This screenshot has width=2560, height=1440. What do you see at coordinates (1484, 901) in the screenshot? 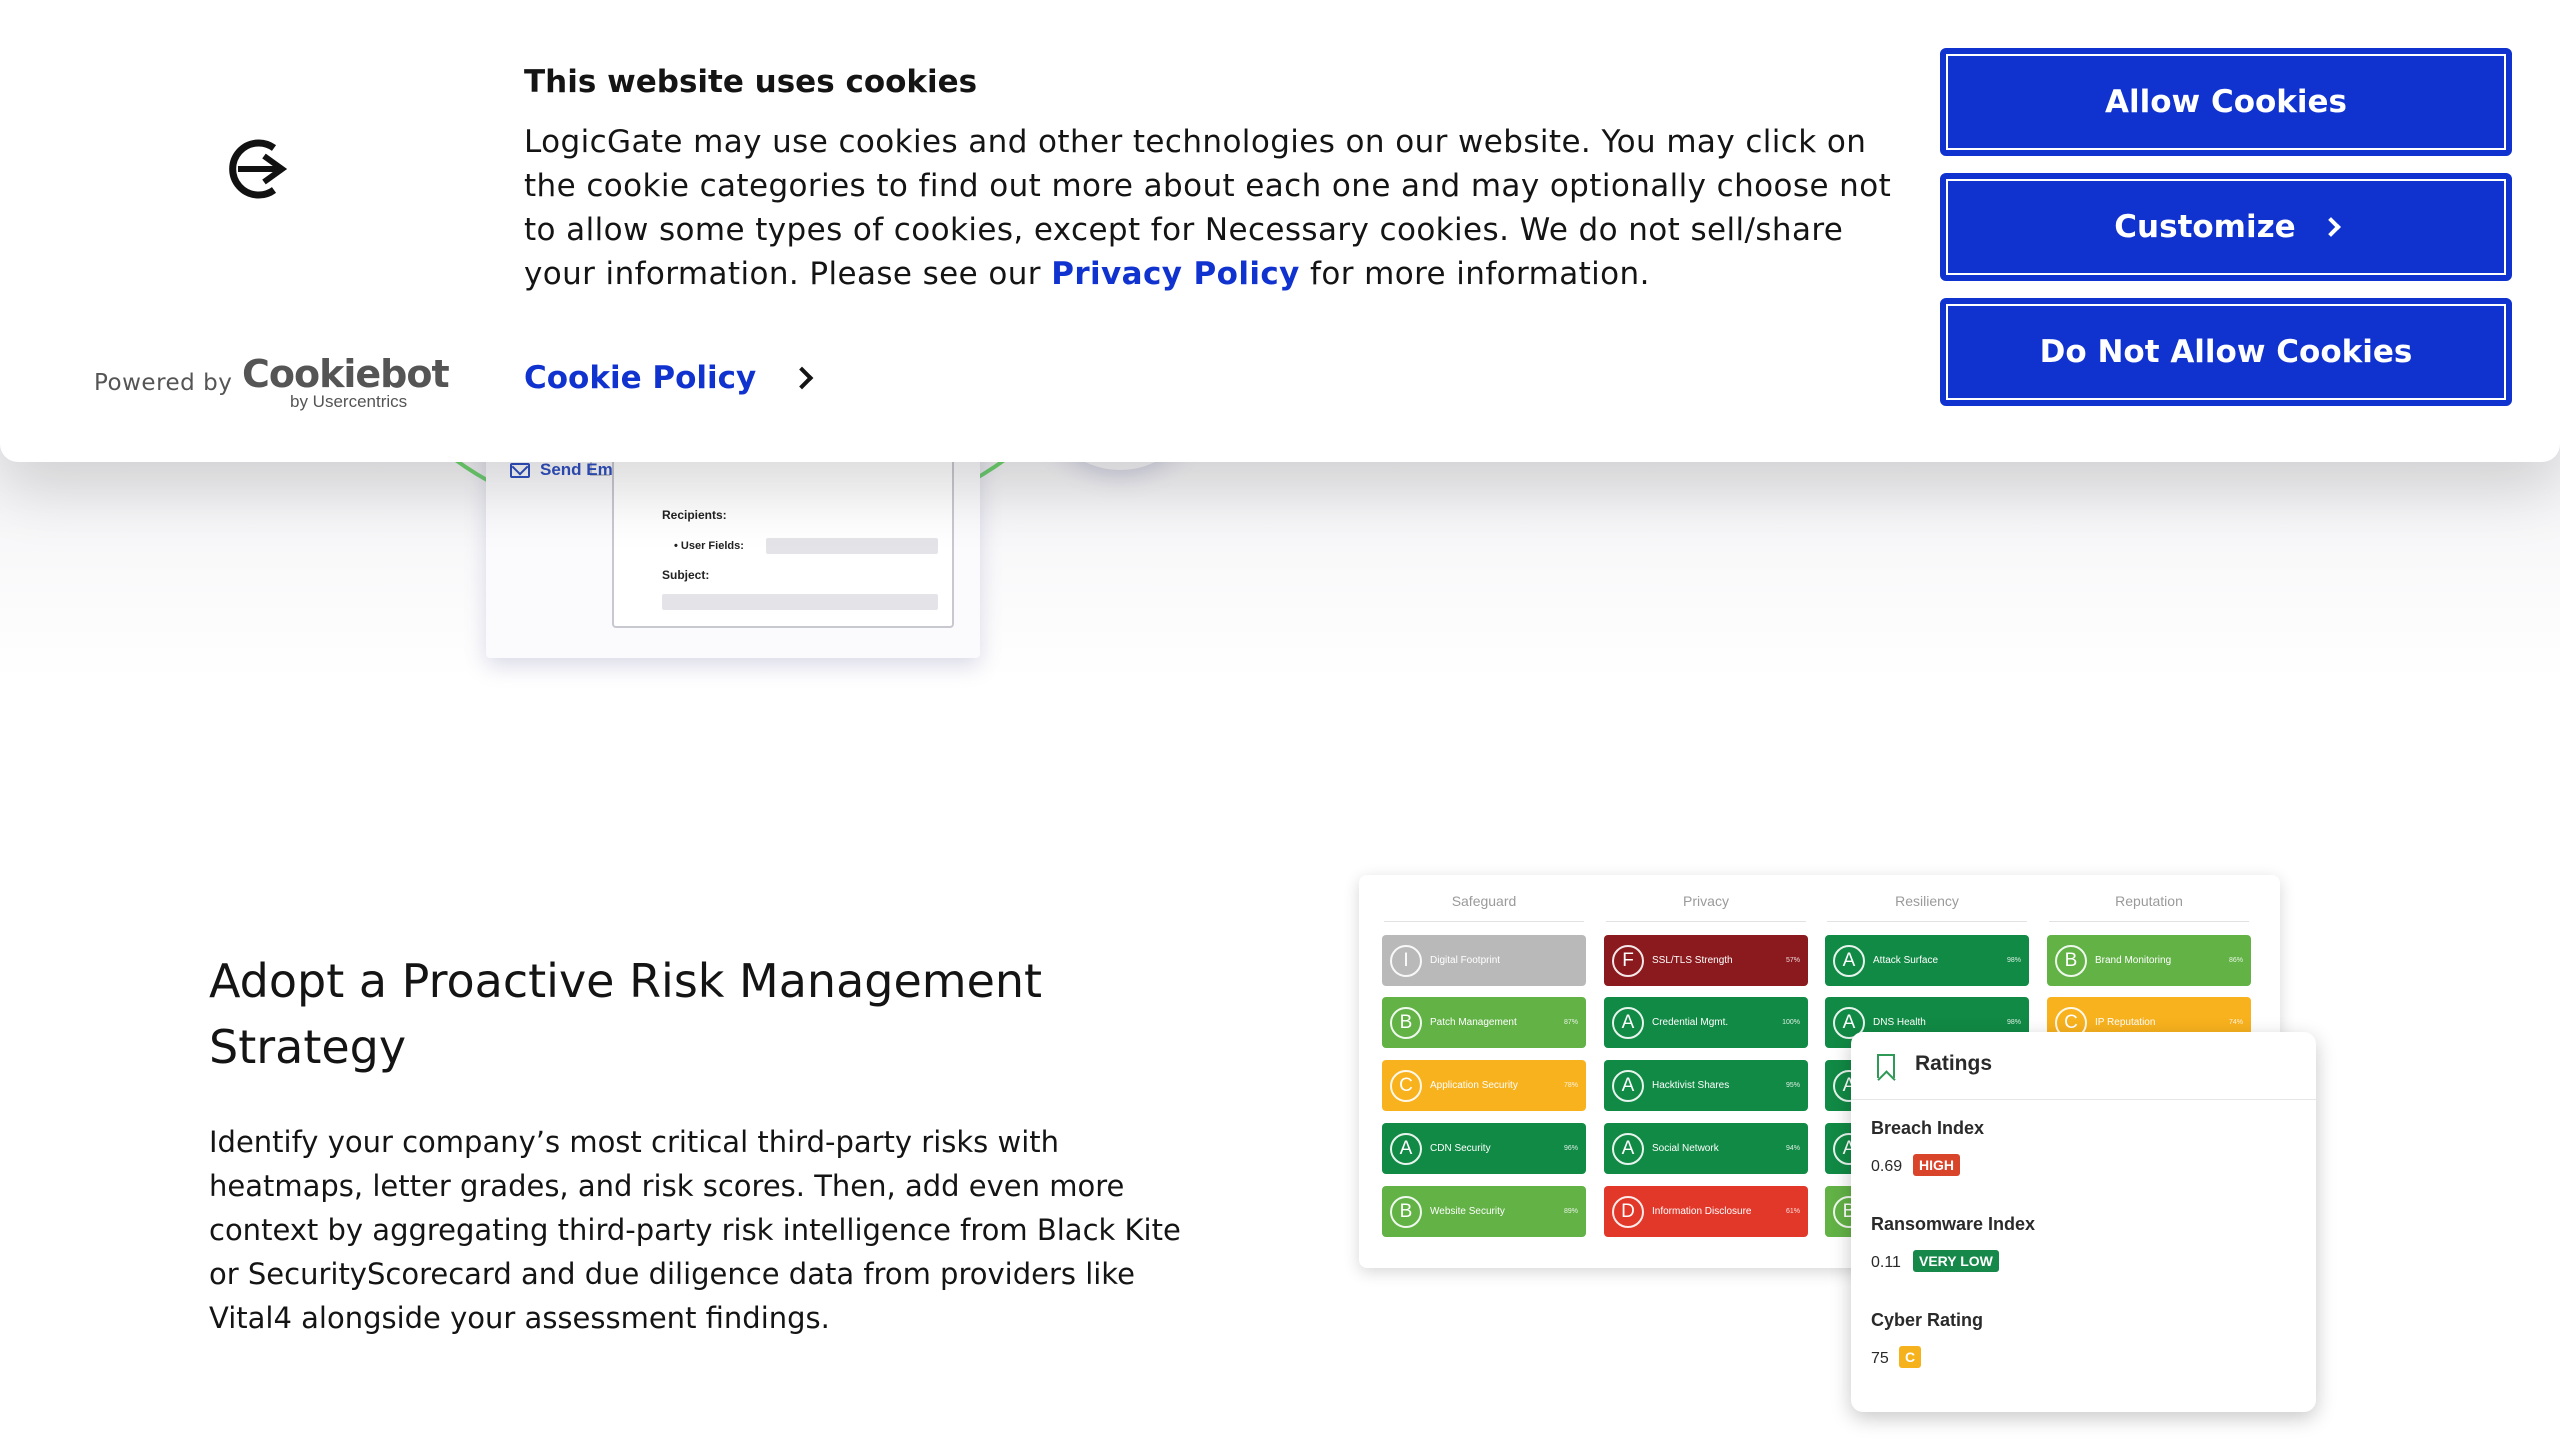
I see `column-header: Safeguard` at bounding box center [1484, 901].